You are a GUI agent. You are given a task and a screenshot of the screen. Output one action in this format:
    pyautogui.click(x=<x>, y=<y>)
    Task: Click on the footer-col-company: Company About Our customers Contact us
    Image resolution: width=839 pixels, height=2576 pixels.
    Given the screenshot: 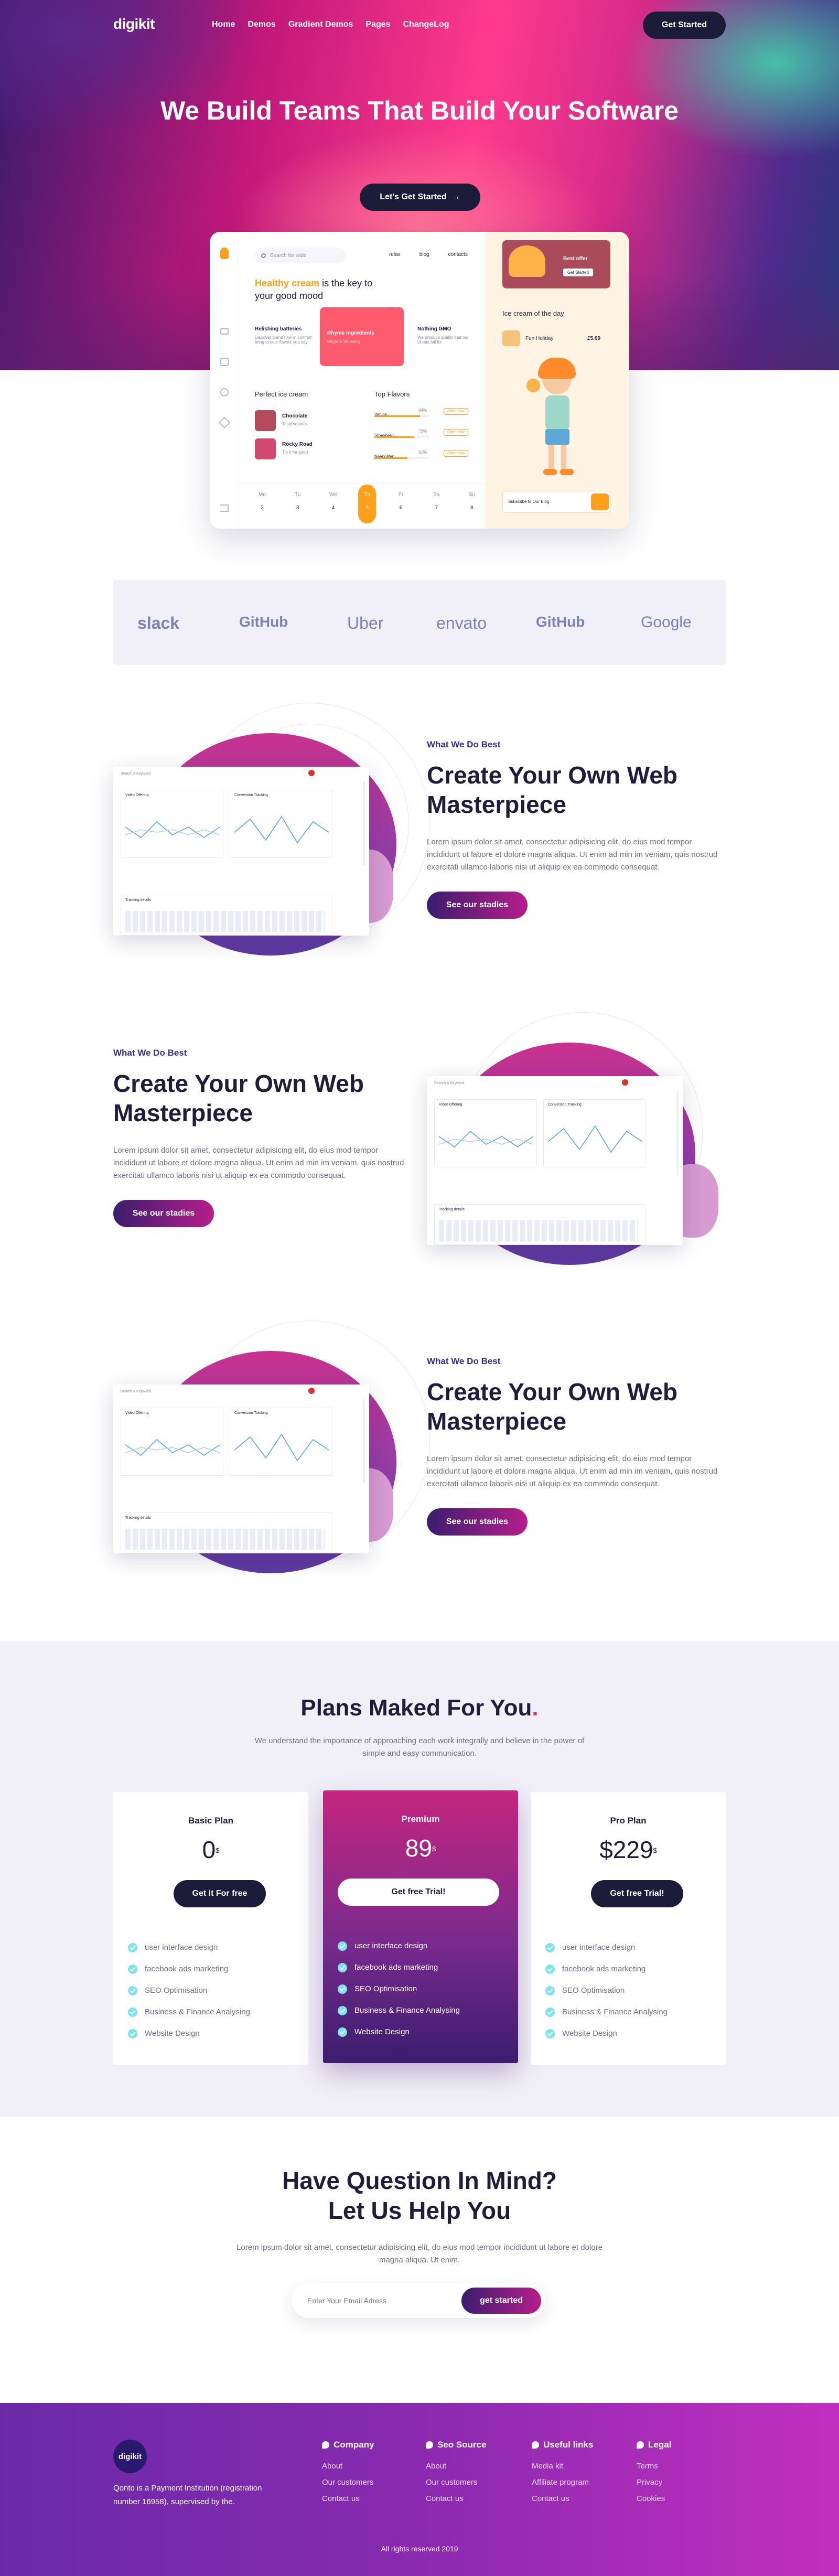 What is the action you would take?
    pyautogui.click(x=348, y=2471)
    